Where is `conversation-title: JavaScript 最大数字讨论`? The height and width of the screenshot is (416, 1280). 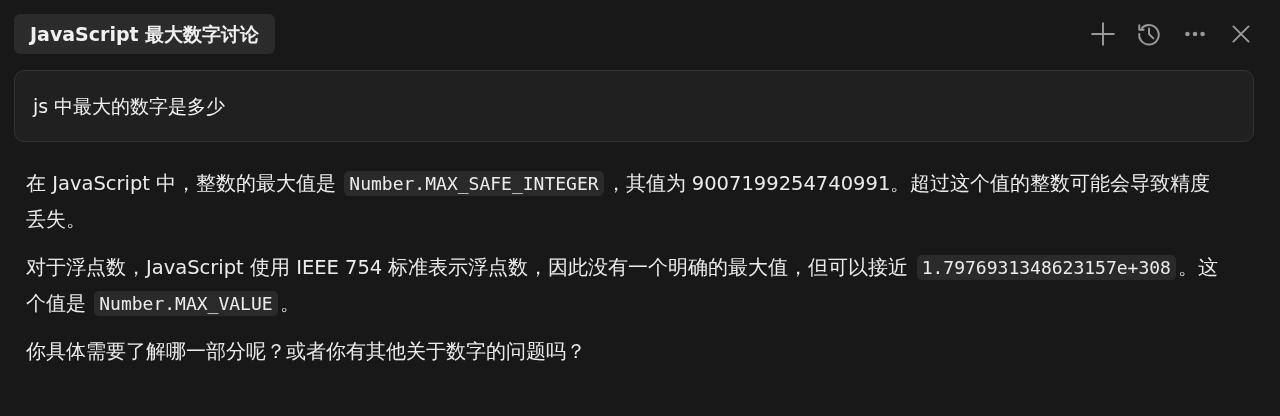 conversation-title: JavaScript 最大数字讨论 is located at coordinates (145, 34).